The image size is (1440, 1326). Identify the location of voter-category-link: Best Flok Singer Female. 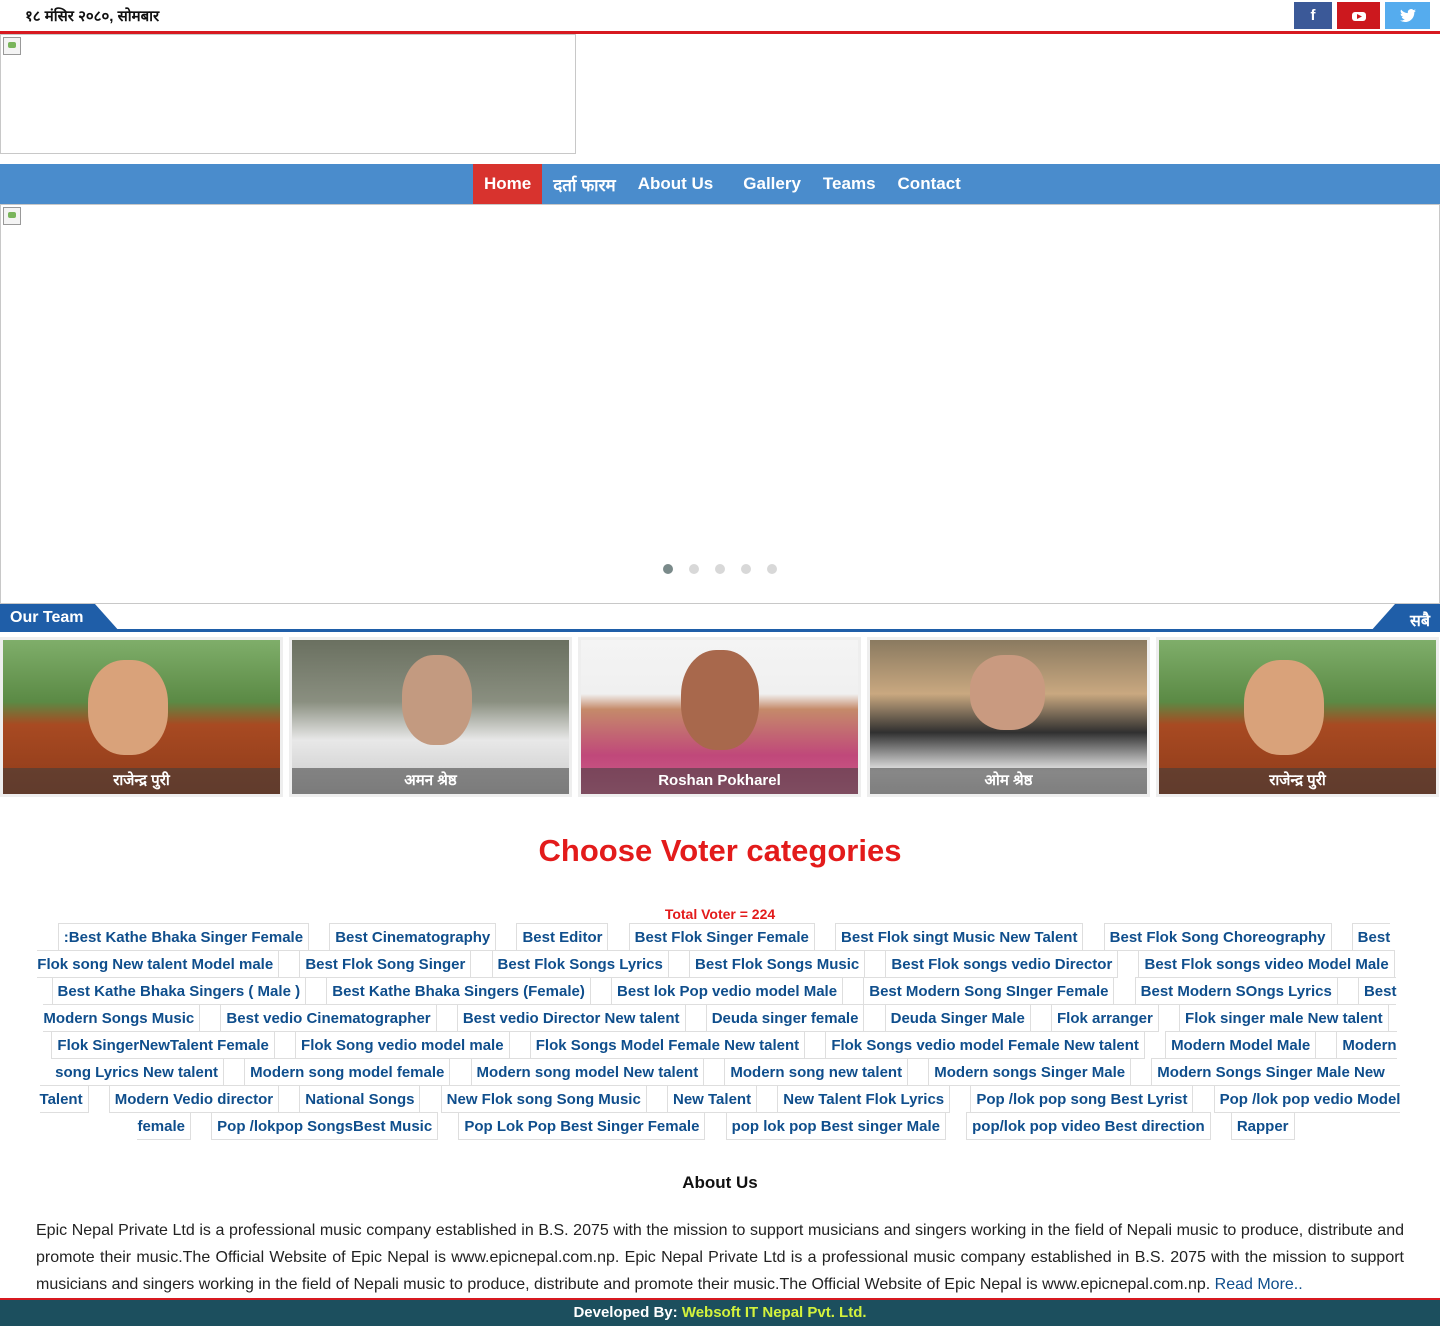
(721, 937).